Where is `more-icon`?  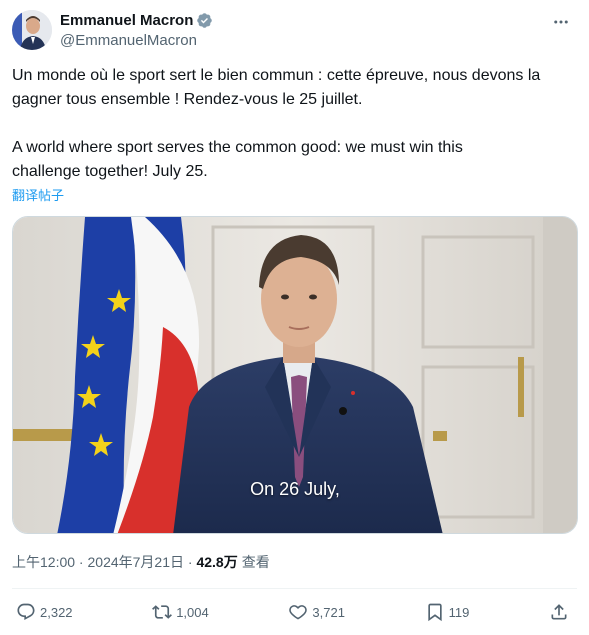
more-icon is located at coordinates (561, 22).